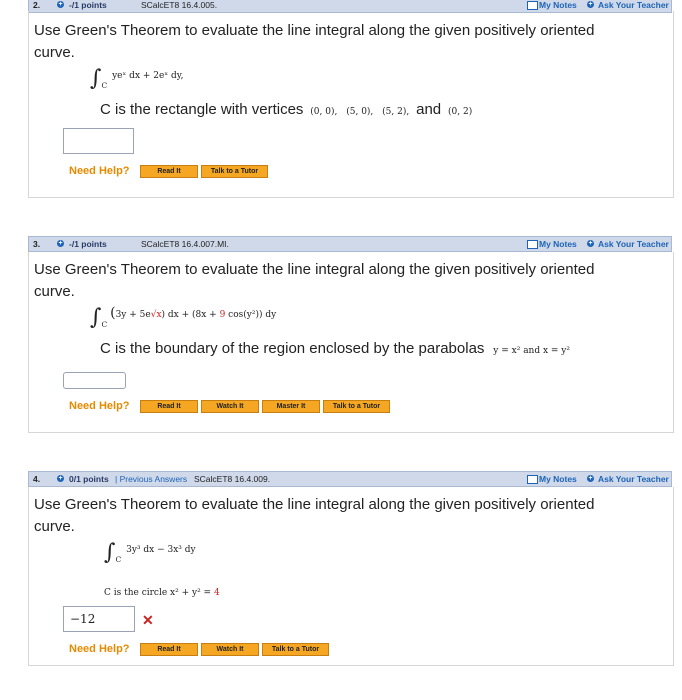  What do you see at coordinates (99, 171) in the screenshot?
I see `q2-need-help: Need Help?` at bounding box center [99, 171].